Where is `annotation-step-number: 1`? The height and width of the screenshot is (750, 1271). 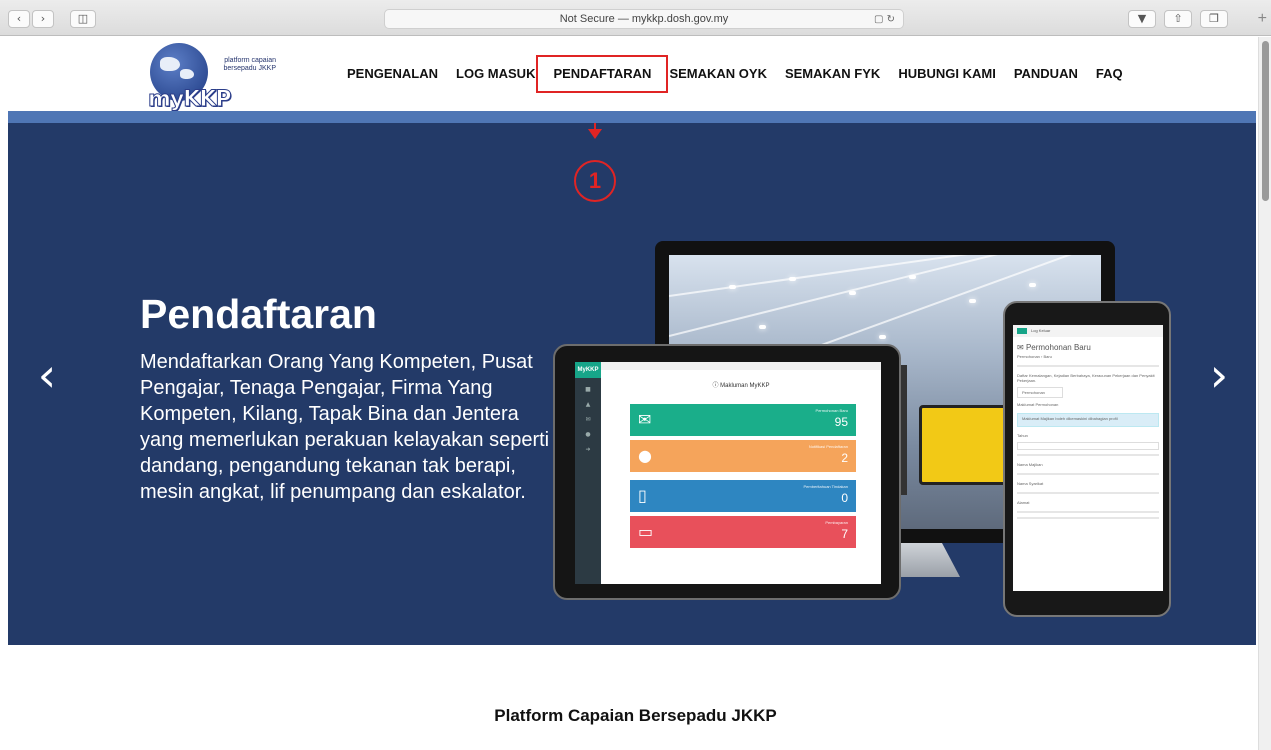 annotation-step-number: 1 is located at coordinates (595, 181).